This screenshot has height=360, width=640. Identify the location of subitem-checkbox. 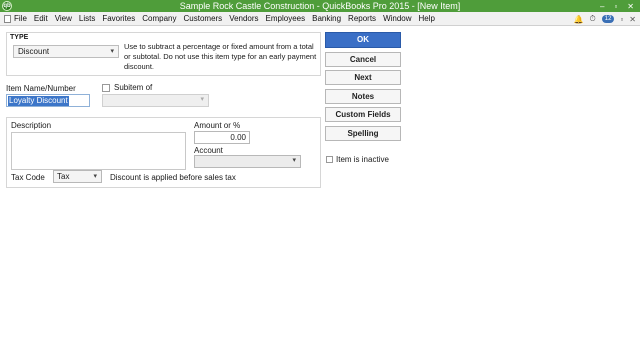
(106, 88).